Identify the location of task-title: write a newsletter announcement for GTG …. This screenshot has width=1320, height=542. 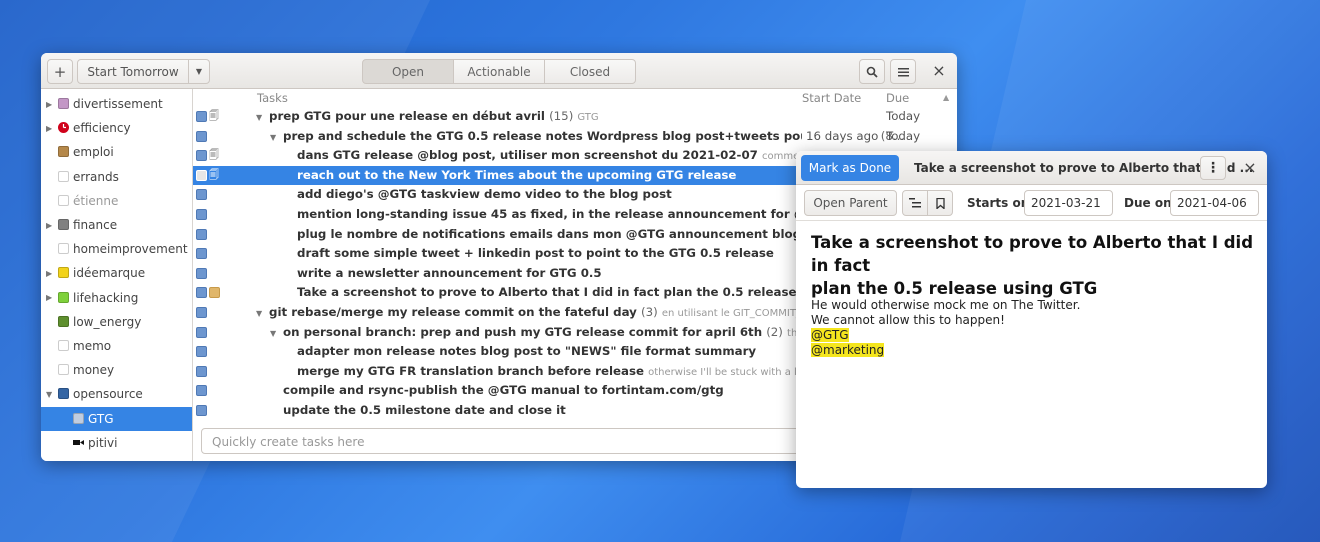
(449, 273).